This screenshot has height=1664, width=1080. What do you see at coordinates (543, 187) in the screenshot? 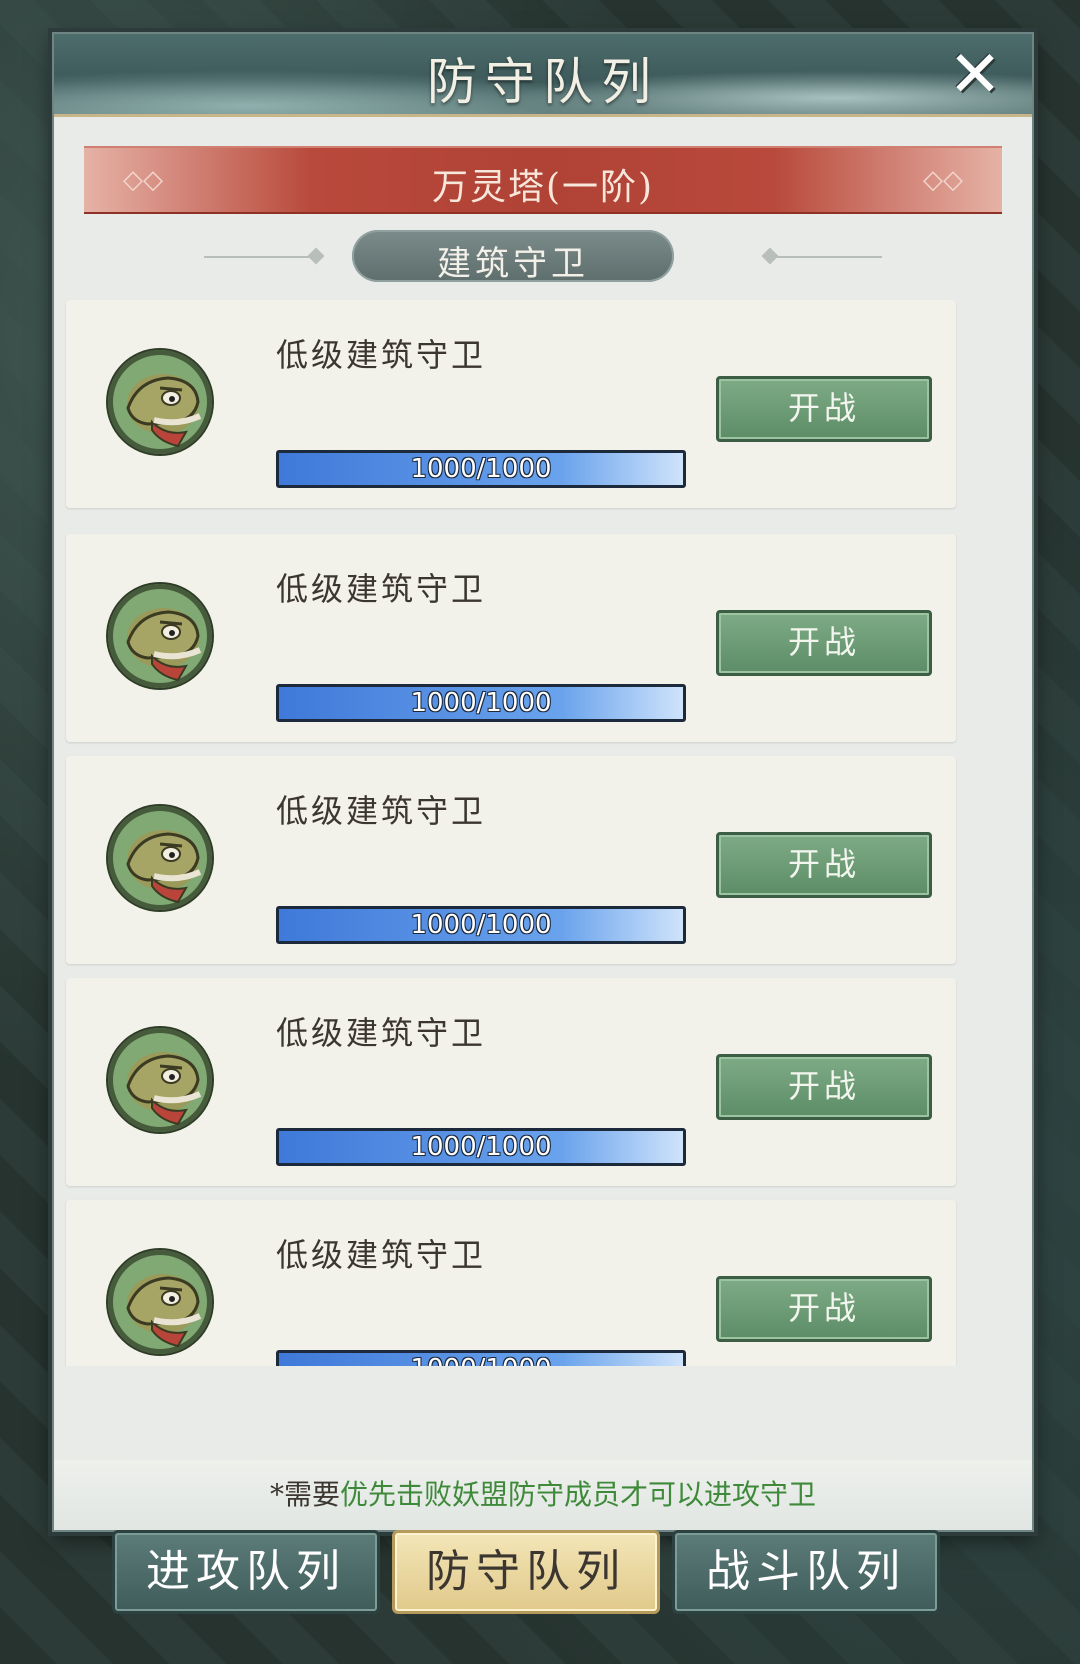
I see `level-title: 万灵塔(一阶)` at bounding box center [543, 187].